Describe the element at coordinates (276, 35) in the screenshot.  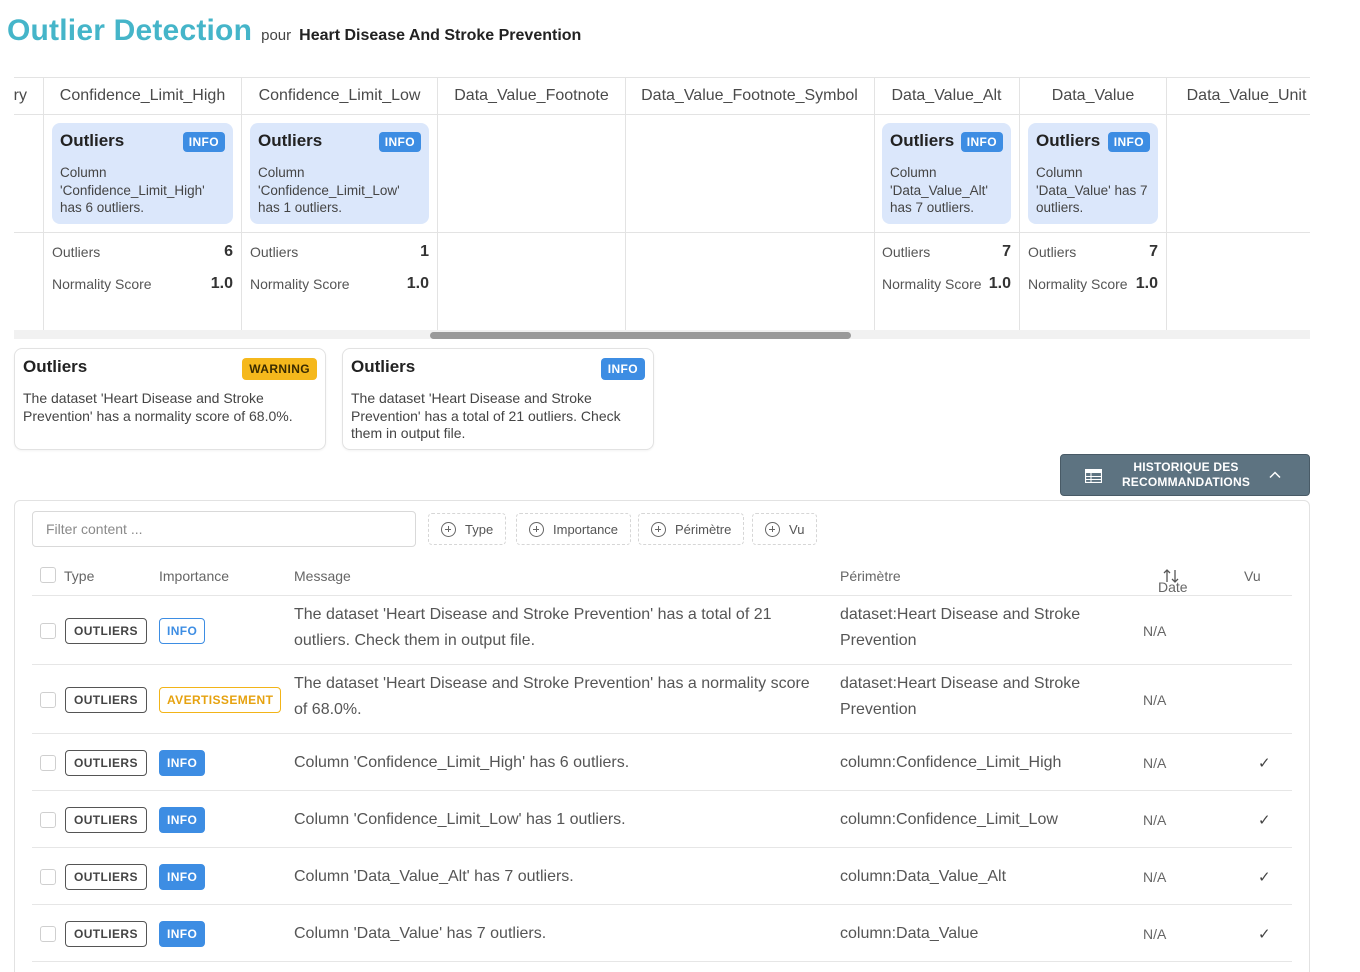
I see `title-connector: pour` at that location.